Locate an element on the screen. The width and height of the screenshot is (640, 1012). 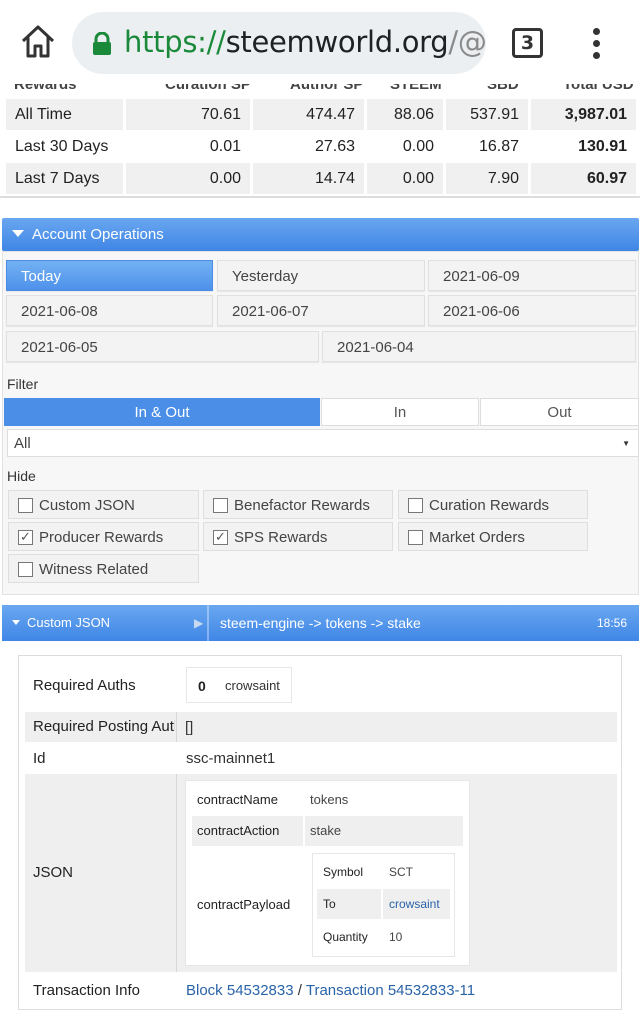
date-button-2021-06-05: 2021-06-05 is located at coordinates (162, 346).